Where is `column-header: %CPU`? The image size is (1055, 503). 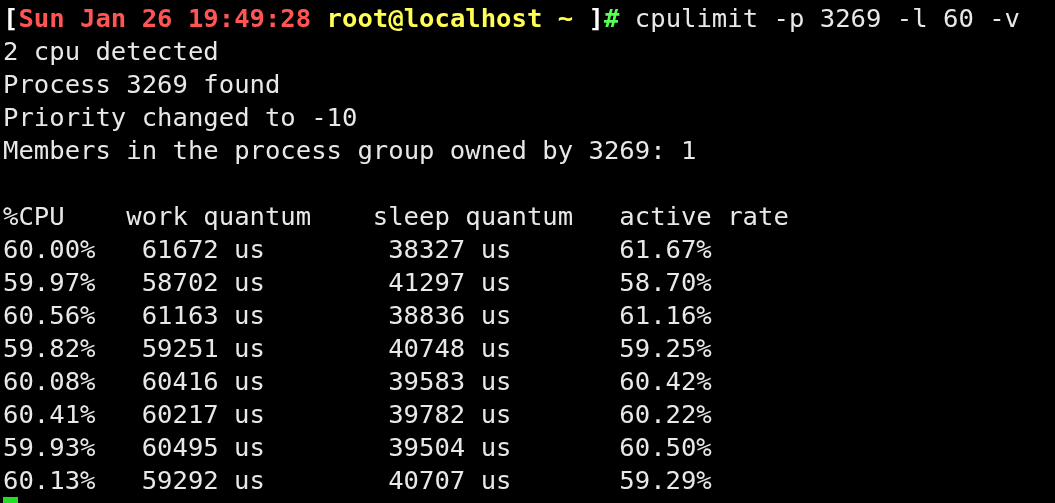 column-header: %CPU is located at coordinates (34, 216).